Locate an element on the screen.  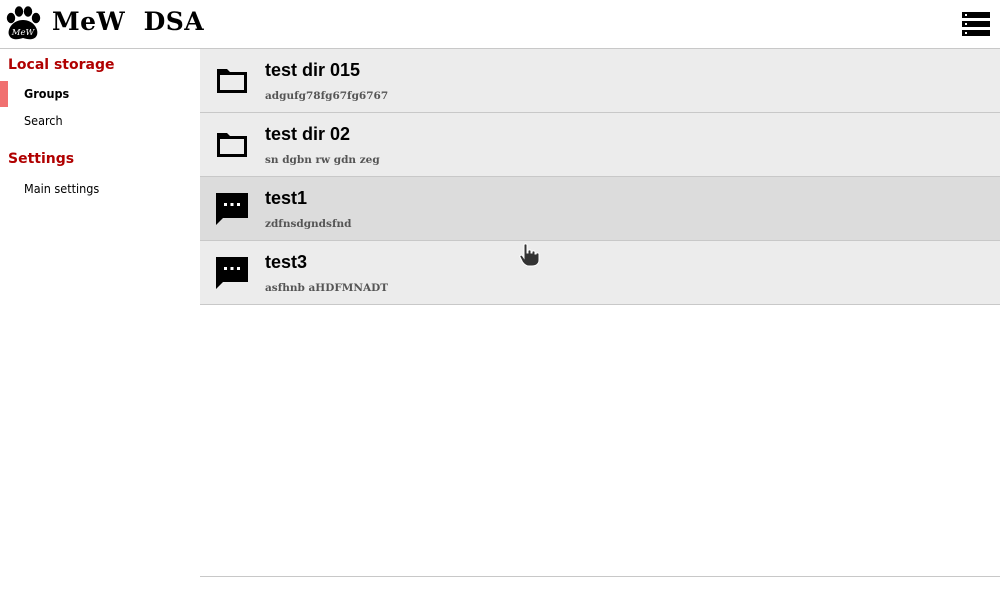
top-bar: MeW MeW DSA is located at coordinates (500, 24).